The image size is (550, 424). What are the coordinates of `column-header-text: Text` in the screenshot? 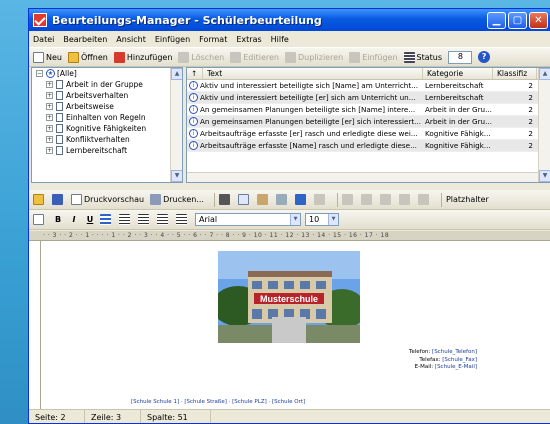 It's located at (313, 73).